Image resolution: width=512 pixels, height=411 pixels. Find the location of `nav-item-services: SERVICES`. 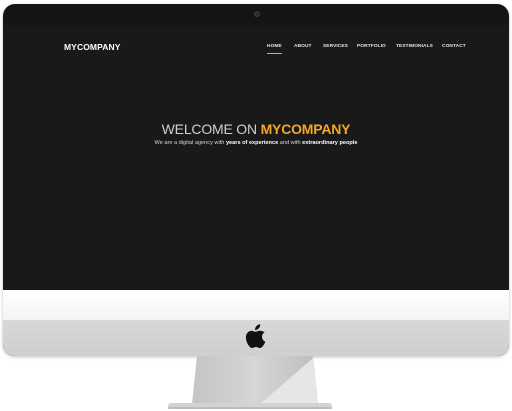

nav-item-services: SERVICES is located at coordinates (335, 46).